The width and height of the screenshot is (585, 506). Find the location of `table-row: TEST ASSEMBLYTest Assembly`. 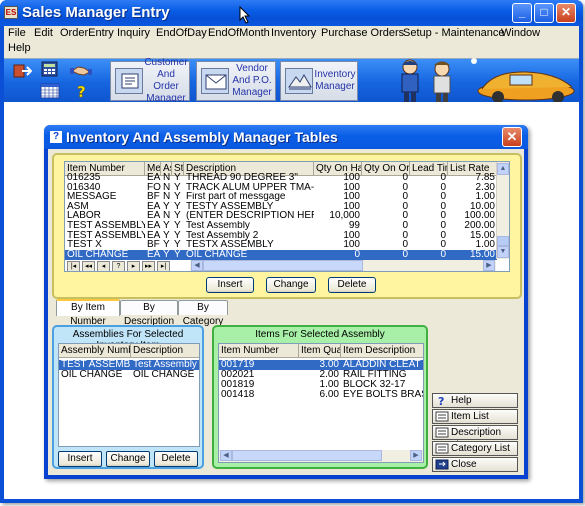

table-row: TEST ASSEMBLYTest Assembly is located at coordinates (129, 365).